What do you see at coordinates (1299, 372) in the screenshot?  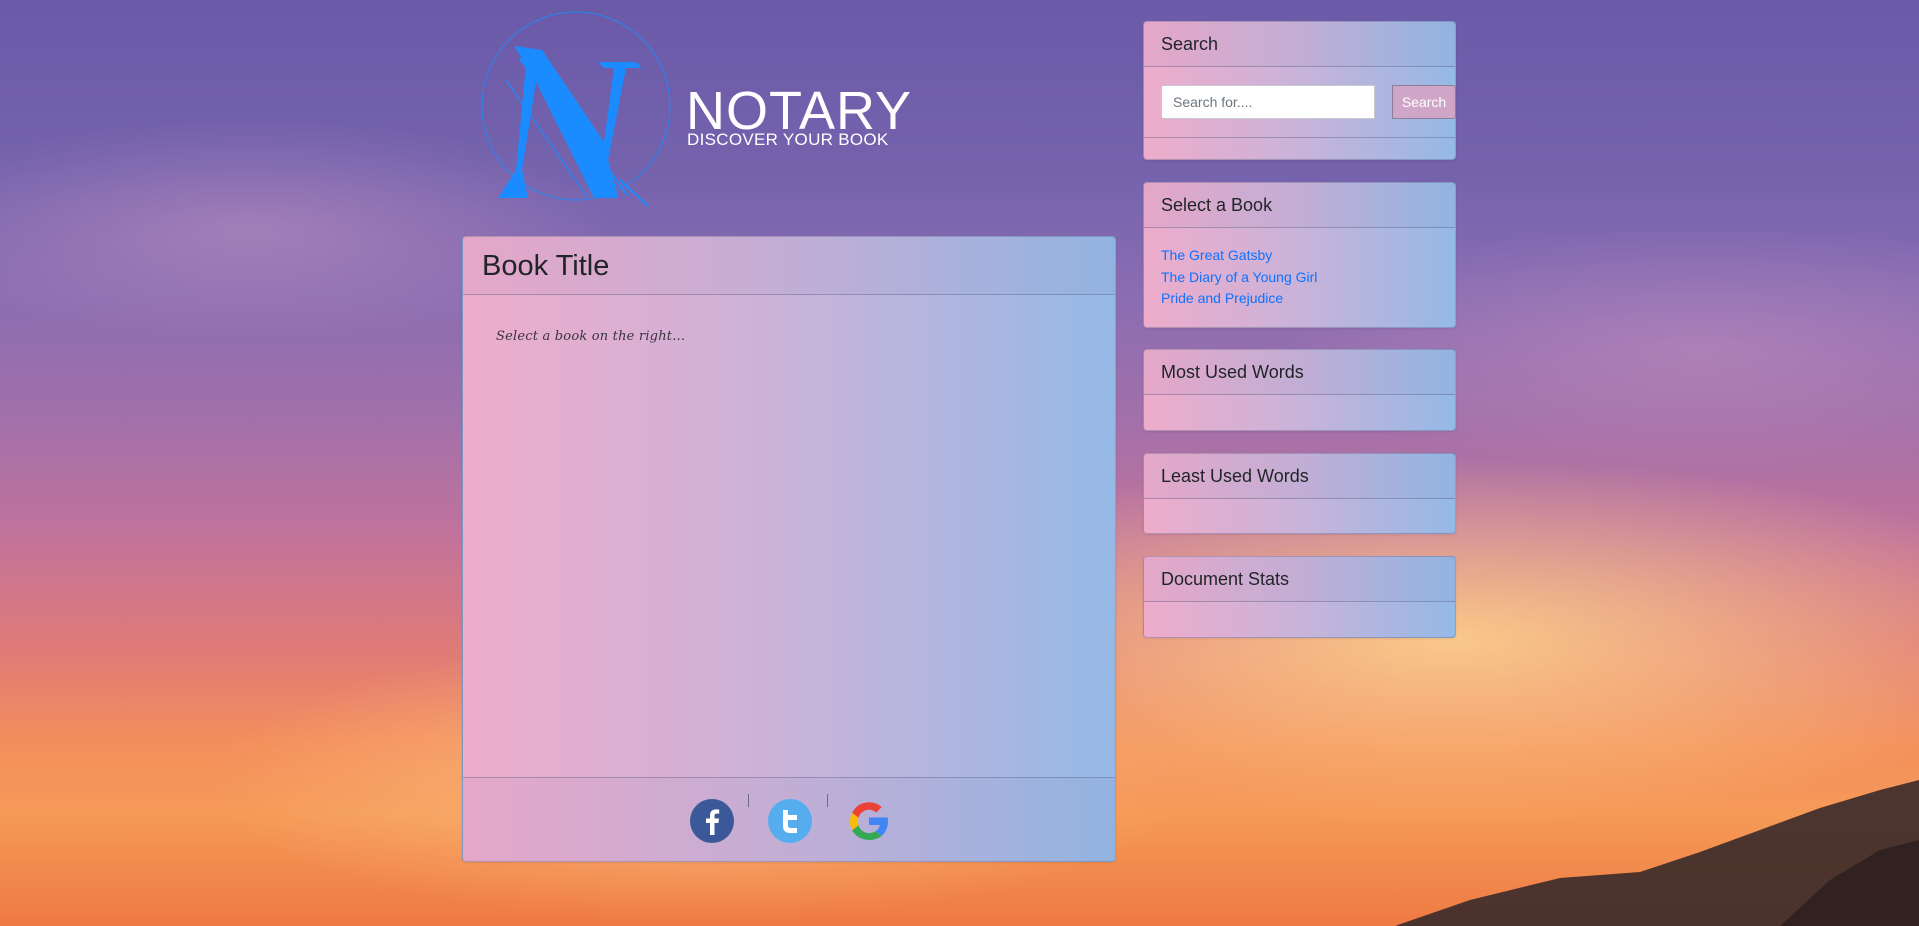 I see `most-used-words-title: Most Used Words` at bounding box center [1299, 372].